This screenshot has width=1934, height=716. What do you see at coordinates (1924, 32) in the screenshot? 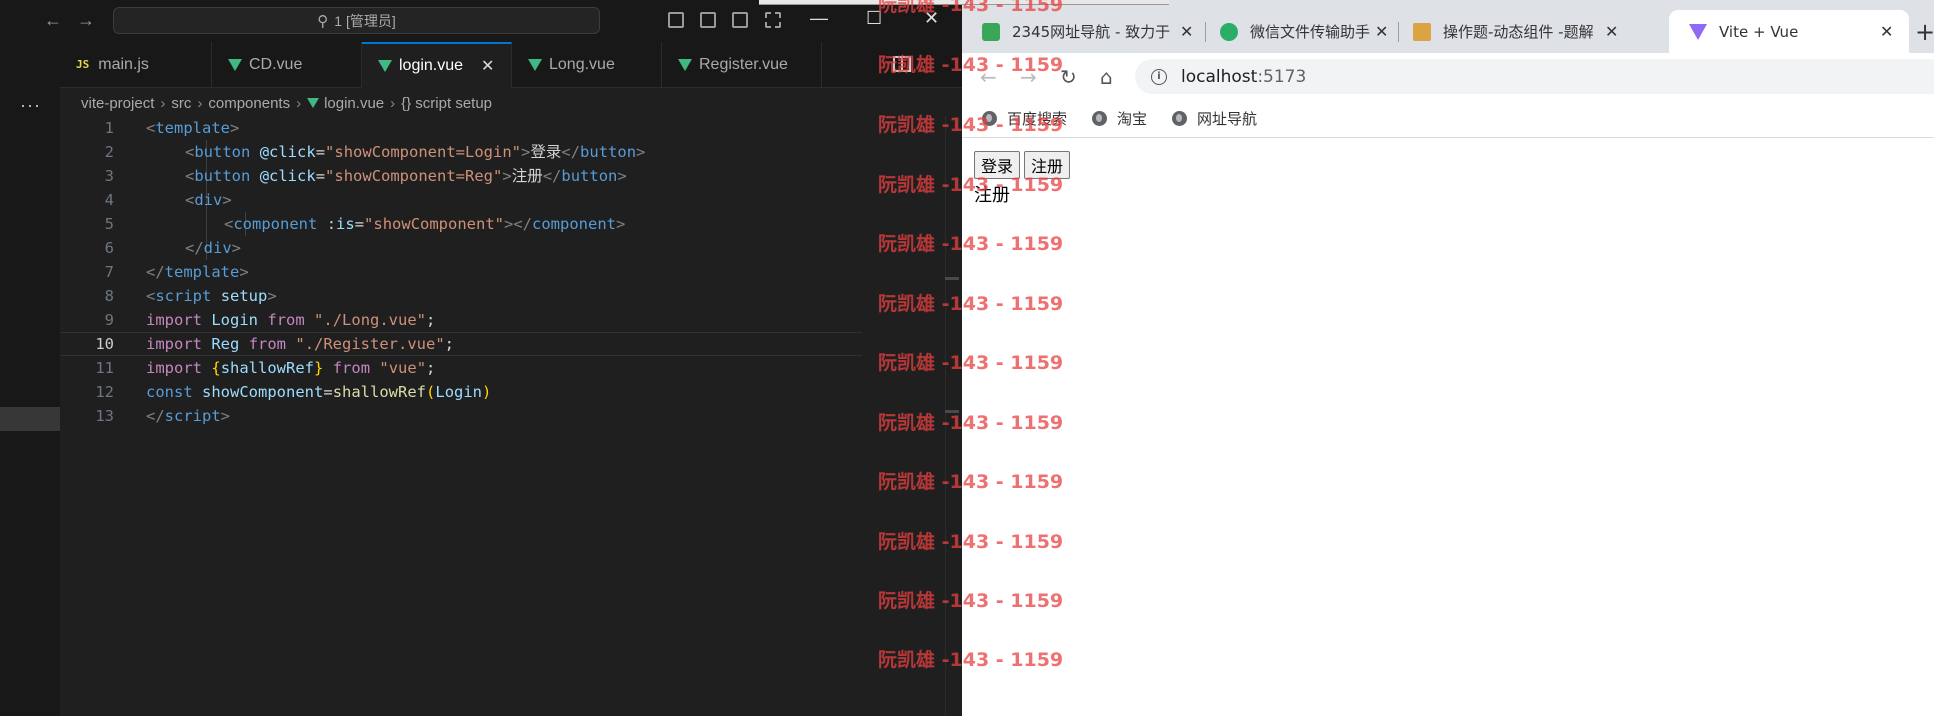
I see `new-tab-icon: +` at bounding box center [1924, 32].